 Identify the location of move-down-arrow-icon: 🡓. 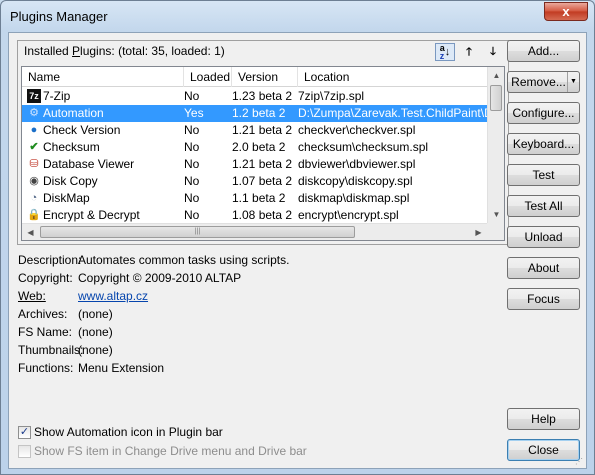
(493, 52).